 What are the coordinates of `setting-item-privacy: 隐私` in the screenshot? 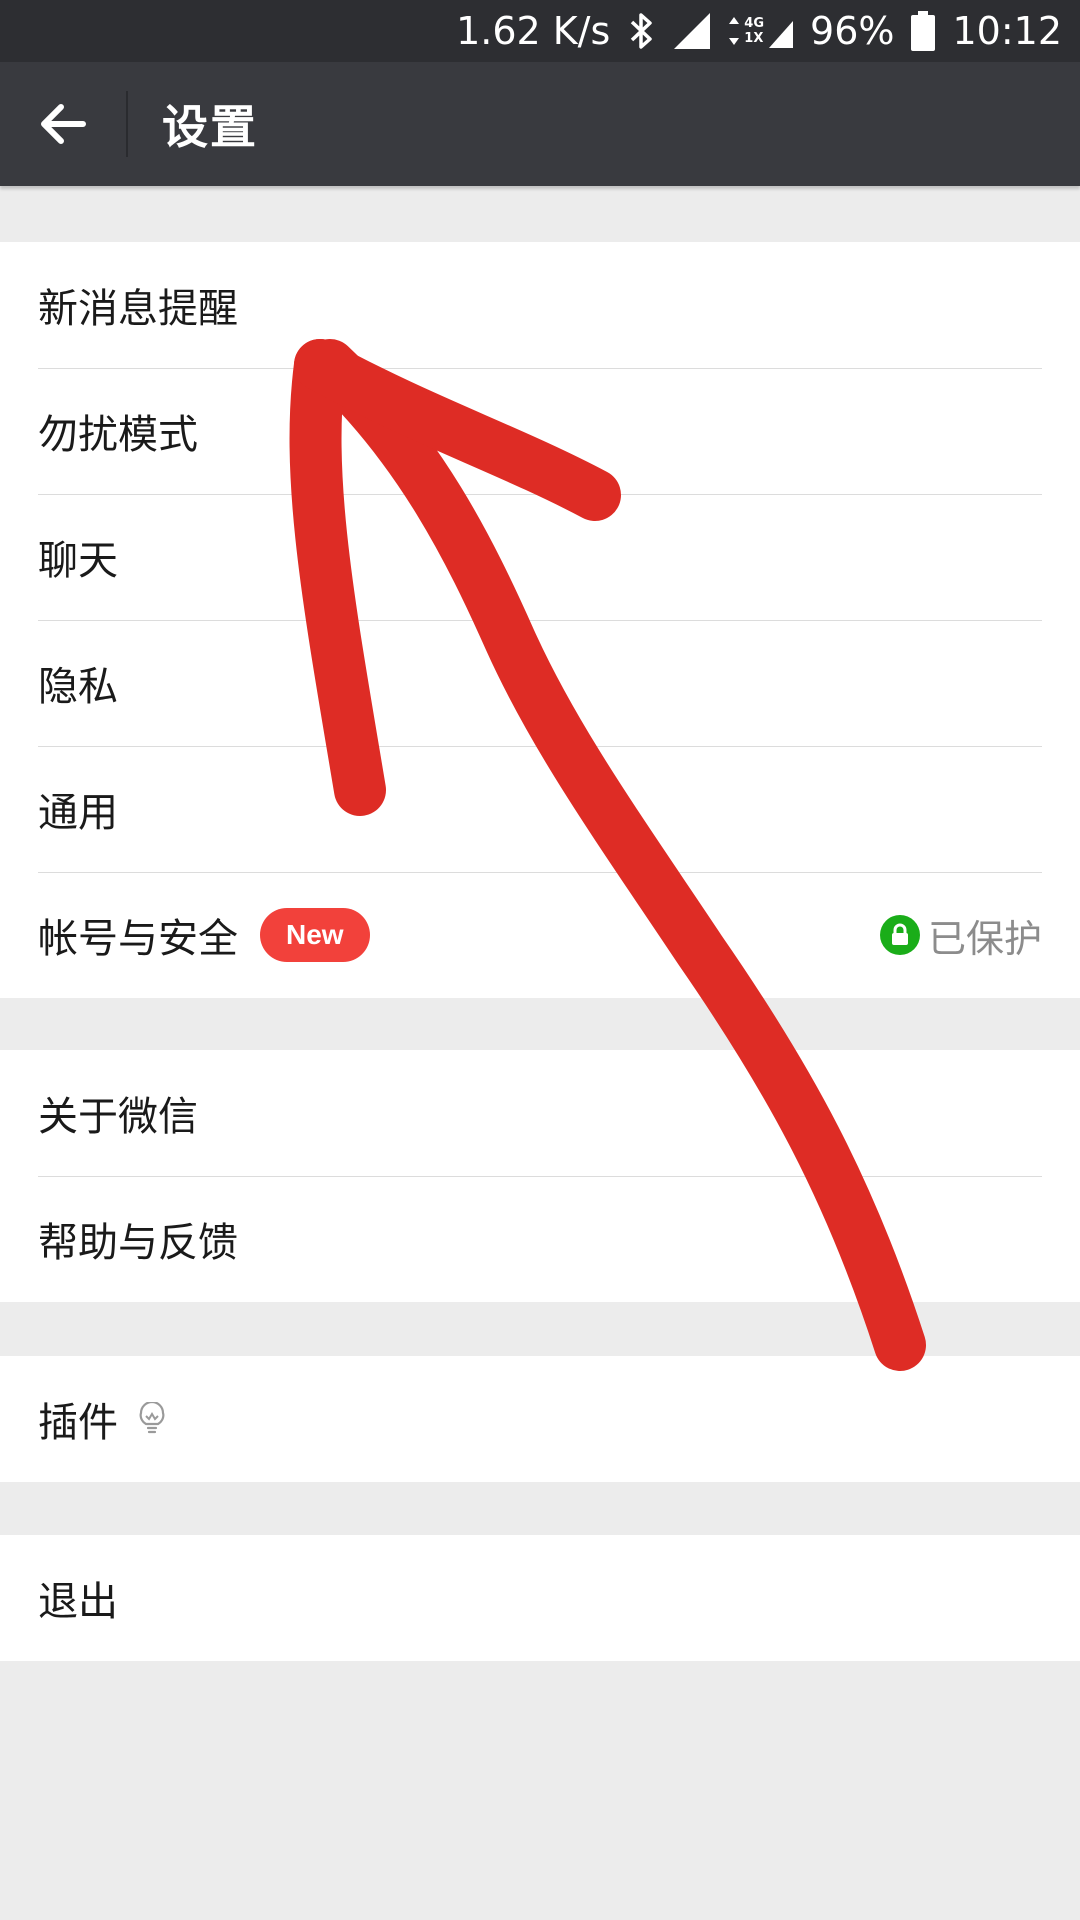 It's located at (540, 683).